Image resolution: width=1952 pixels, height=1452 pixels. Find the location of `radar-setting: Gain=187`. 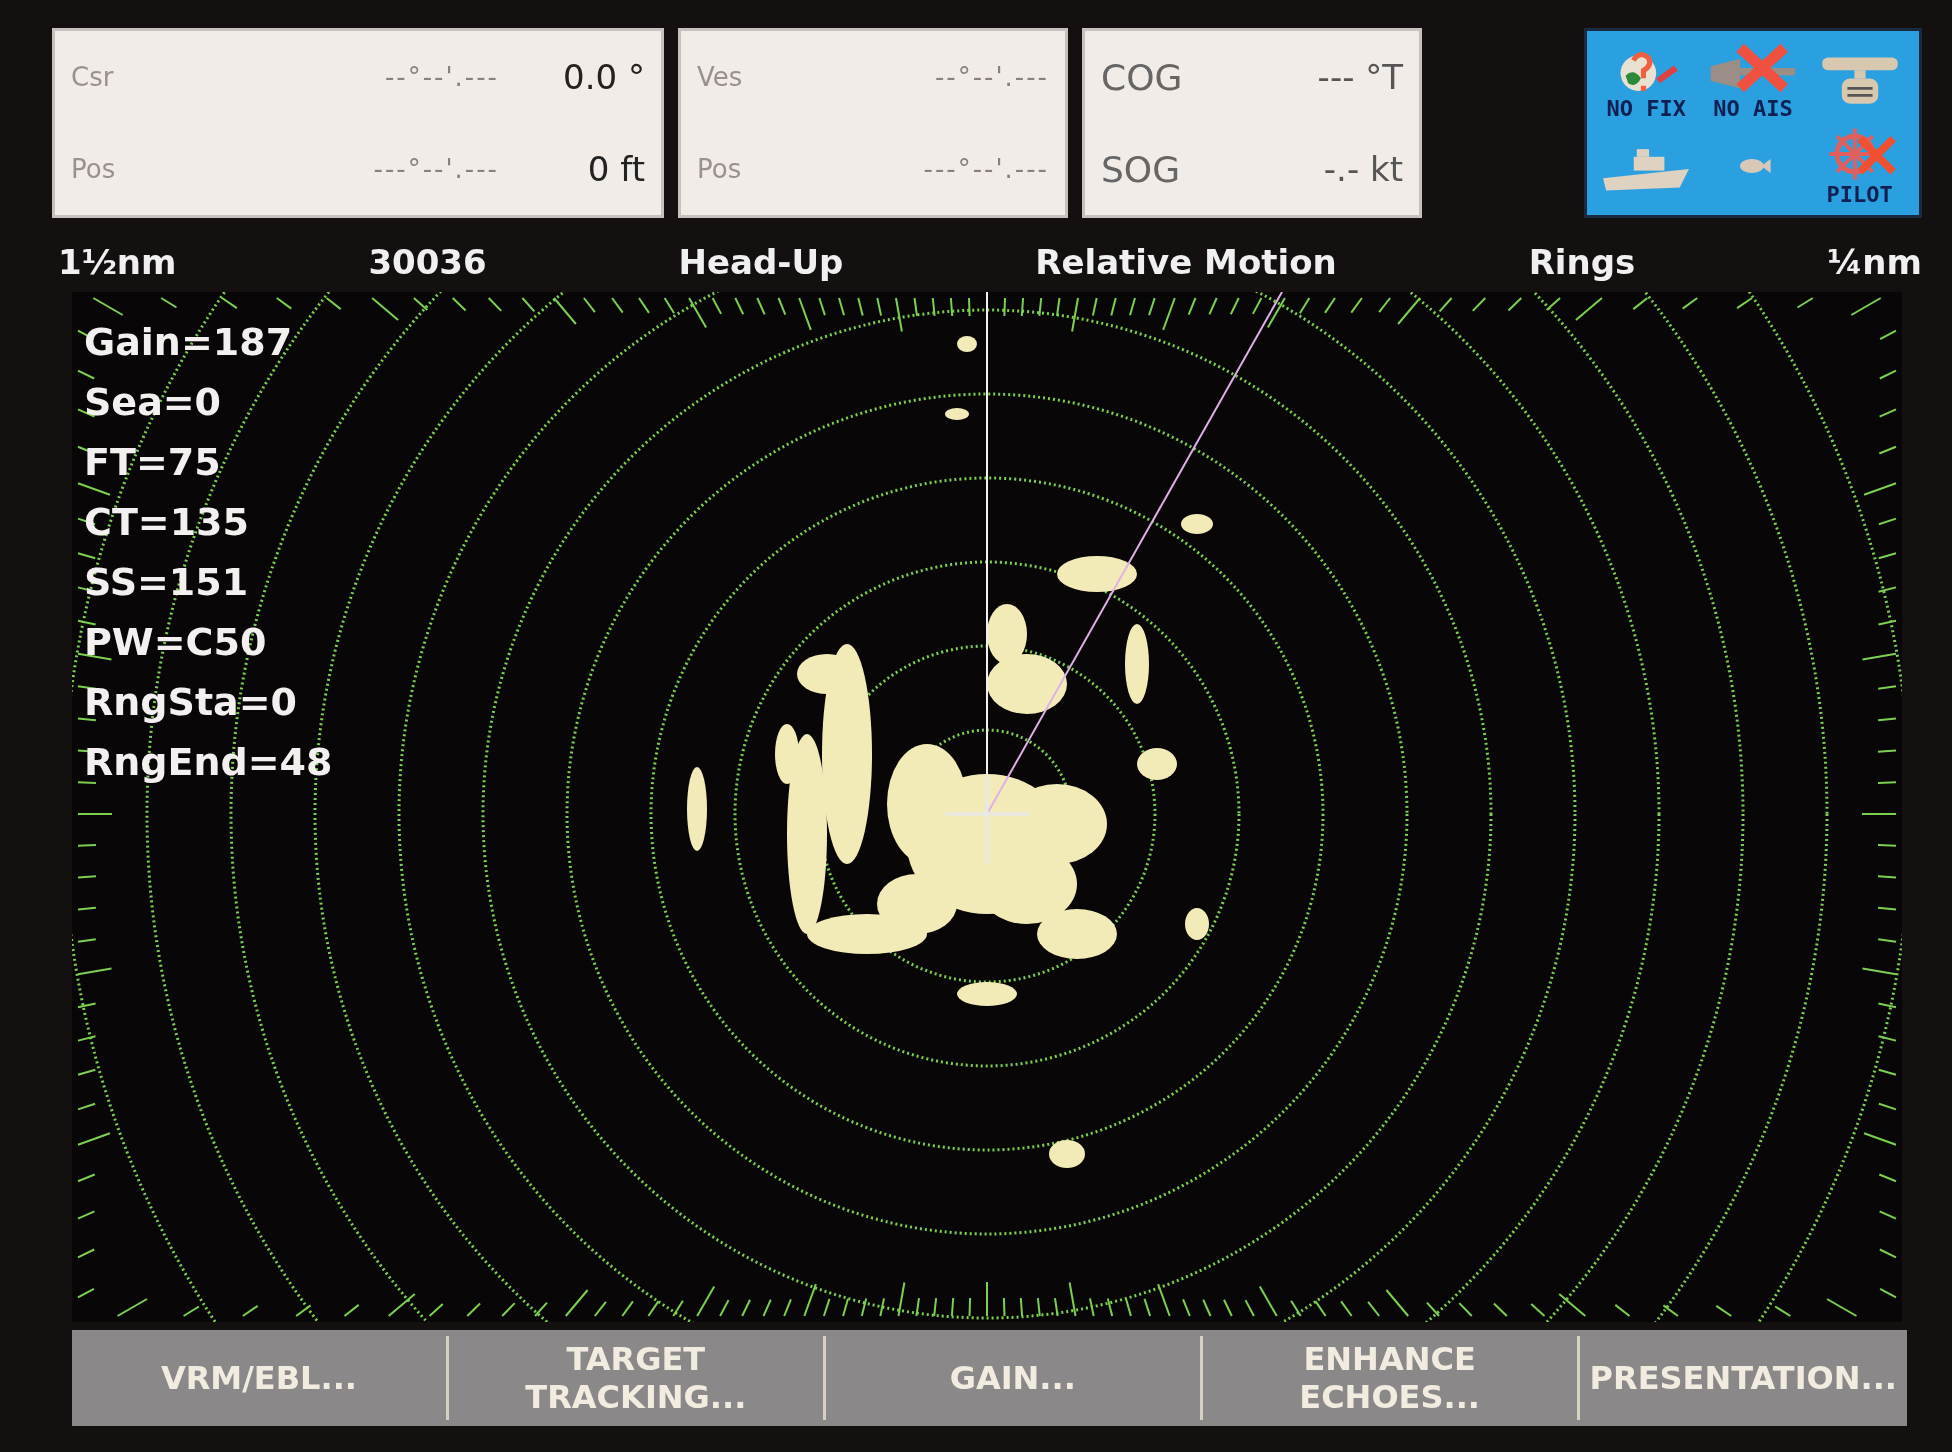

radar-setting: Gain=187 is located at coordinates (189, 342).